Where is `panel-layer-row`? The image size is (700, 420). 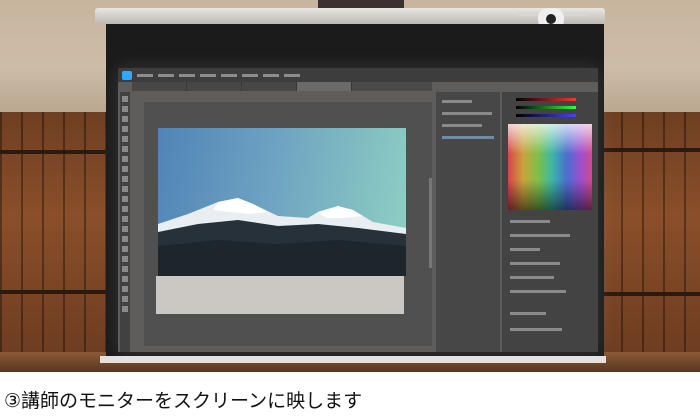 panel-layer-row is located at coordinates (468, 137).